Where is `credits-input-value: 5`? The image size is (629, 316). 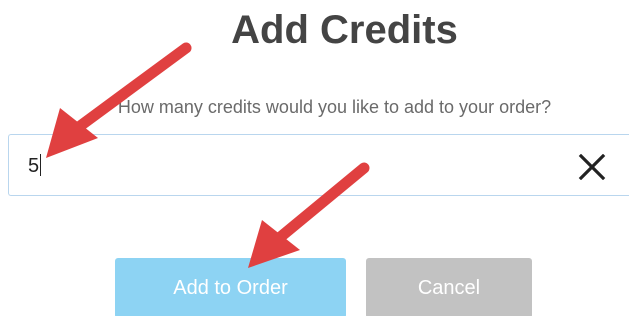
credits-input-value: 5 is located at coordinates (35, 166).